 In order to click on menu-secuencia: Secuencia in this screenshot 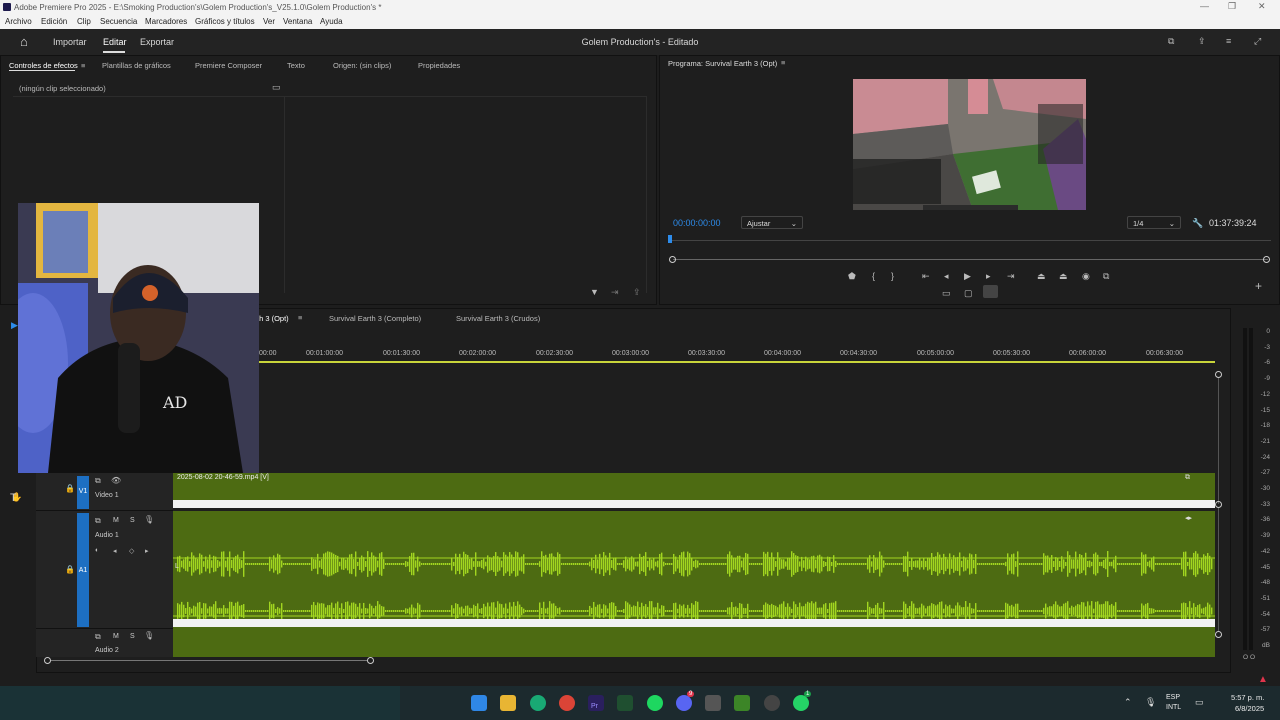, I will do `click(118, 21)`.